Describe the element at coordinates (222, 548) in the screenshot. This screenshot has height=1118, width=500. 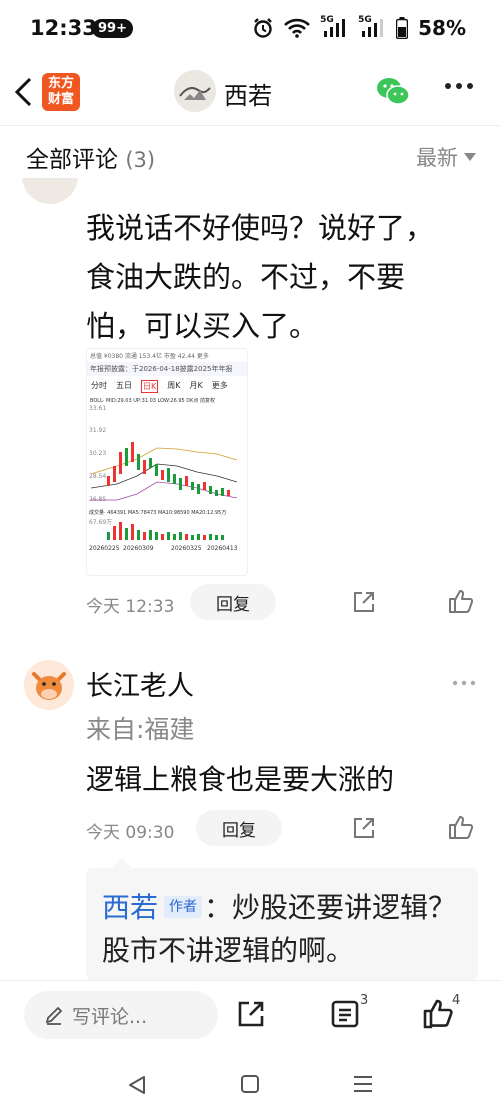
I see `thumb-date: 20260413` at that location.